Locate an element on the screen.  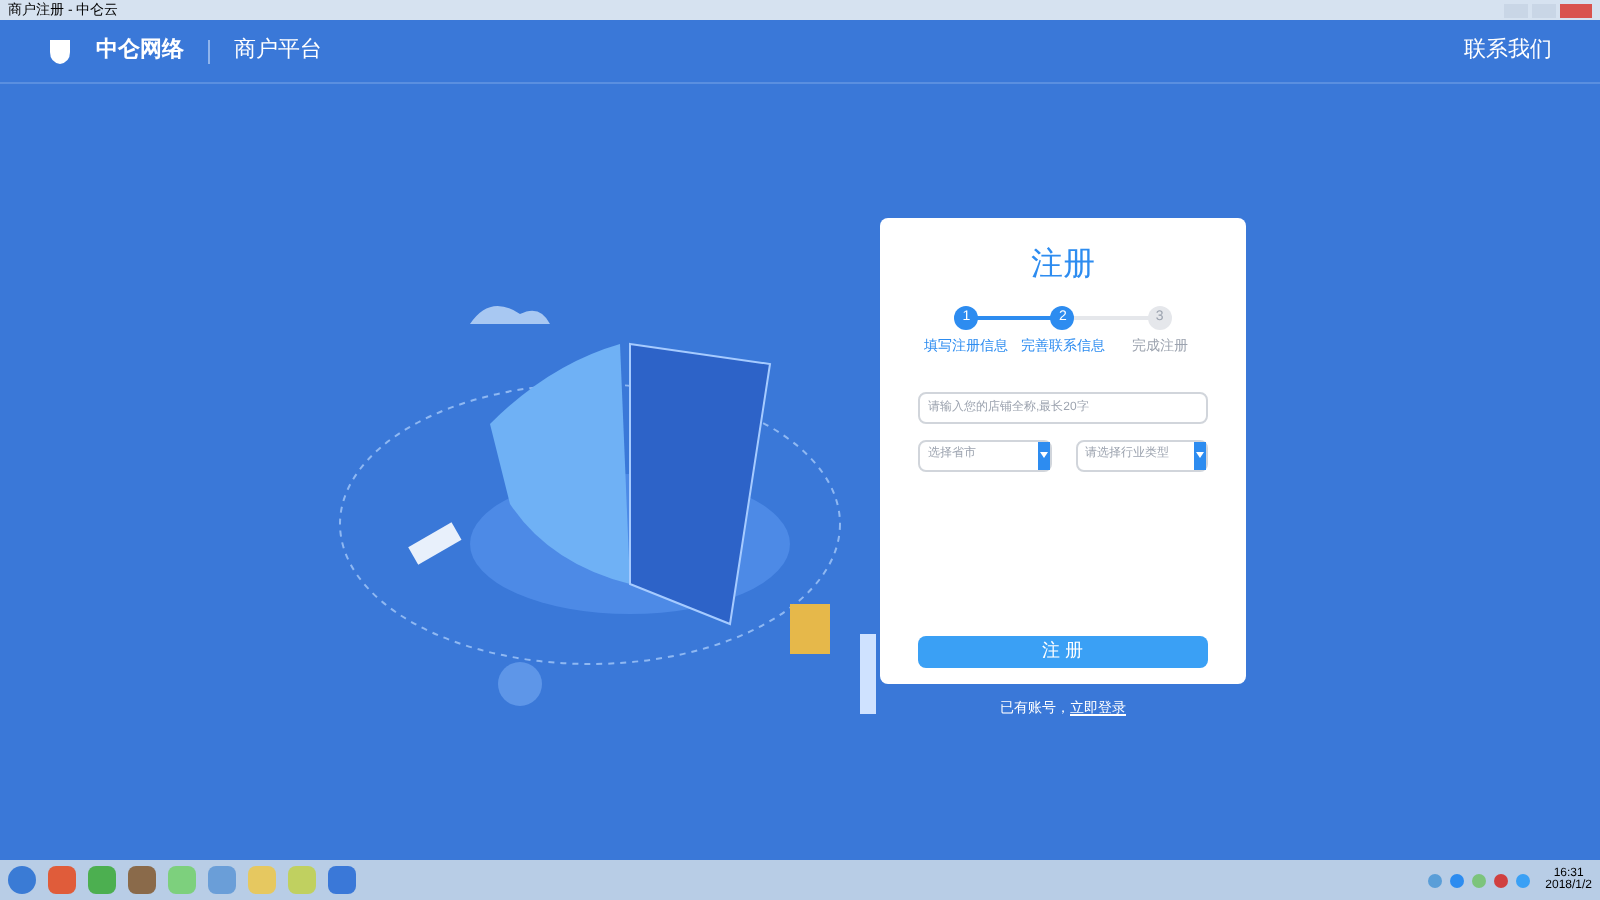
platform-title: 商户平台 is located at coordinates (278, 51).